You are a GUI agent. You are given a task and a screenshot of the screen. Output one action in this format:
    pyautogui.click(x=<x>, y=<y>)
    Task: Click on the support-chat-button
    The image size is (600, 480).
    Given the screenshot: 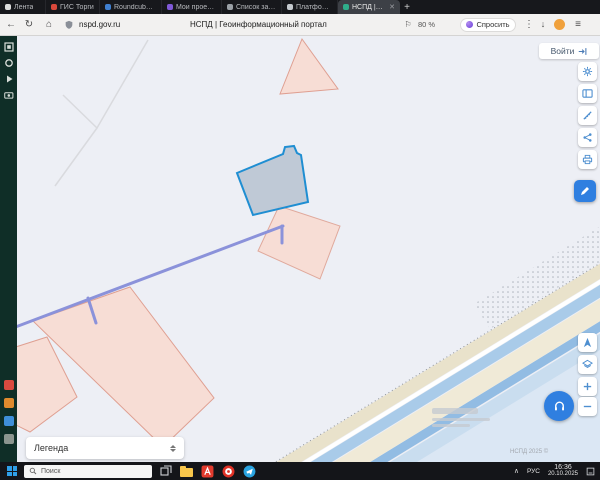 What is the action you would take?
    pyautogui.click(x=559, y=406)
    